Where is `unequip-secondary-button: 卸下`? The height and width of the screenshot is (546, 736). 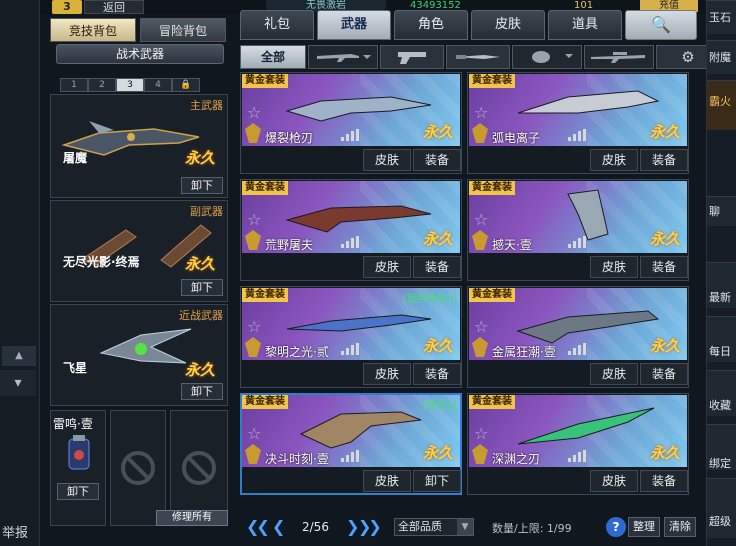 unequip-secondary-button: 卸下 is located at coordinates (202, 287).